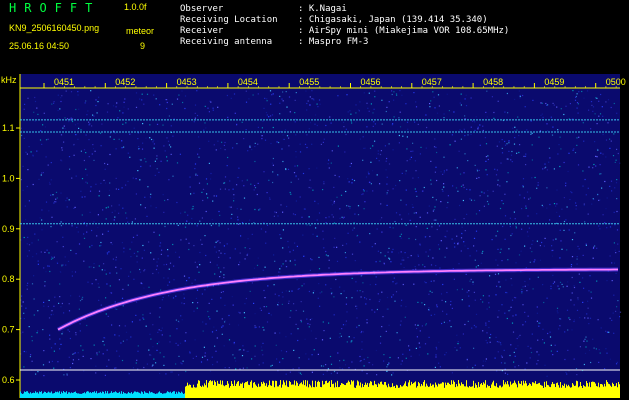 This screenshot has height=400, width=629. What do you see at coordinates (143, 46) in the screenshot?
I see `meteor-count: 9` at bounding box center [143, 46].